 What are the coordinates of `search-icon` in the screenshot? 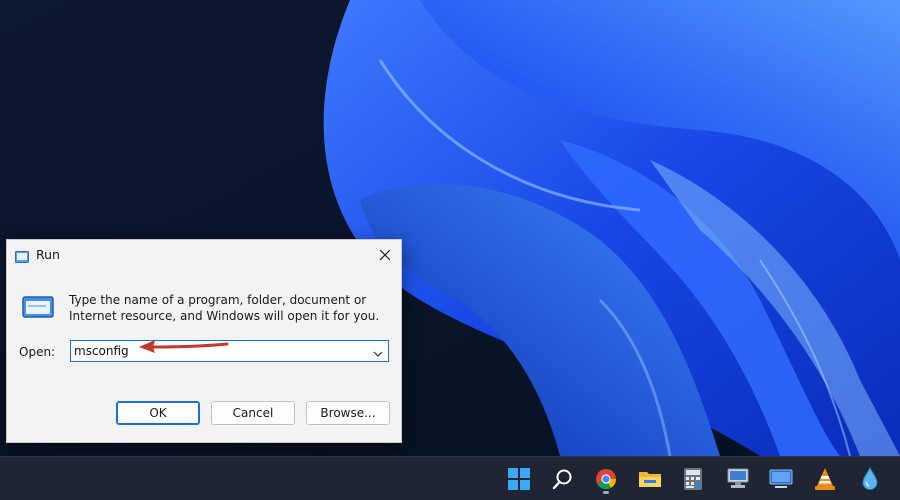 It's located at (563, 479).